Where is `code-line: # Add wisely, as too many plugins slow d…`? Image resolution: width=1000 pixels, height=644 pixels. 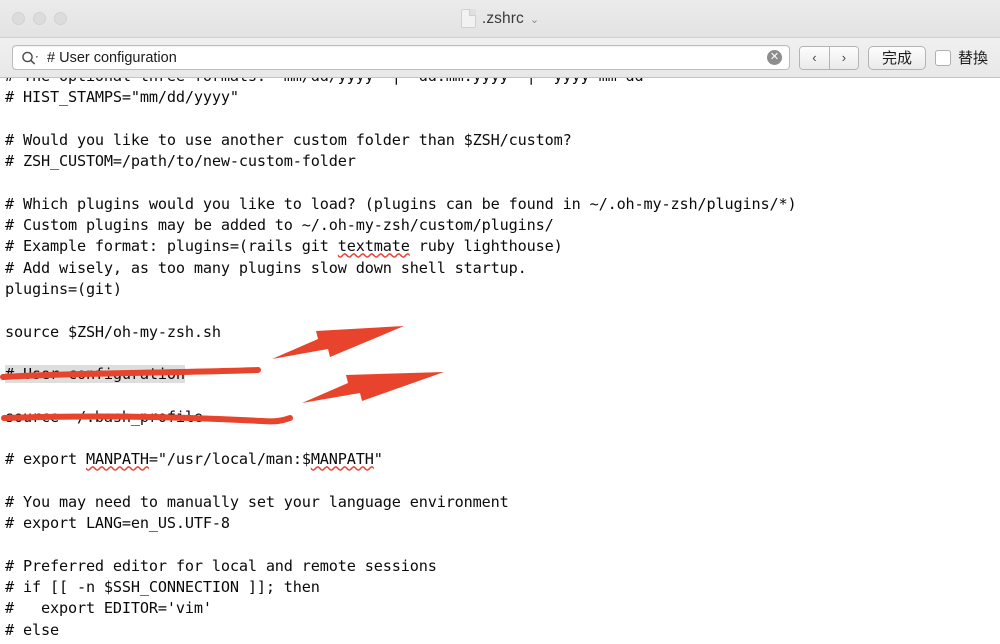
code-line: # Add wisely, as too many plugins slow d… is located at coordinates (502, 268).